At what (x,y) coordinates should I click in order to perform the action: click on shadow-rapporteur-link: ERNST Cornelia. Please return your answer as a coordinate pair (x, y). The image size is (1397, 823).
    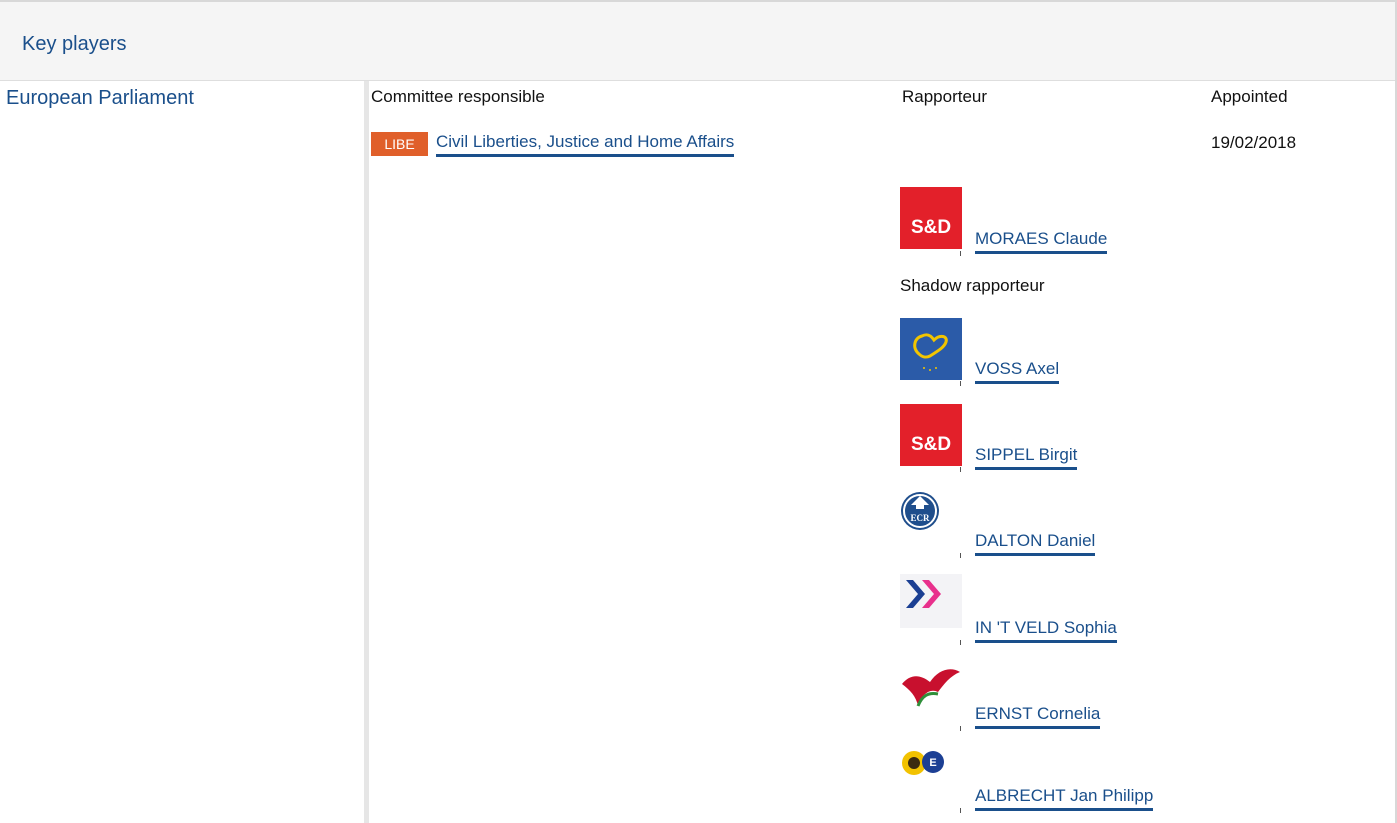
    Looking at the image, I should click on (1038, 716).